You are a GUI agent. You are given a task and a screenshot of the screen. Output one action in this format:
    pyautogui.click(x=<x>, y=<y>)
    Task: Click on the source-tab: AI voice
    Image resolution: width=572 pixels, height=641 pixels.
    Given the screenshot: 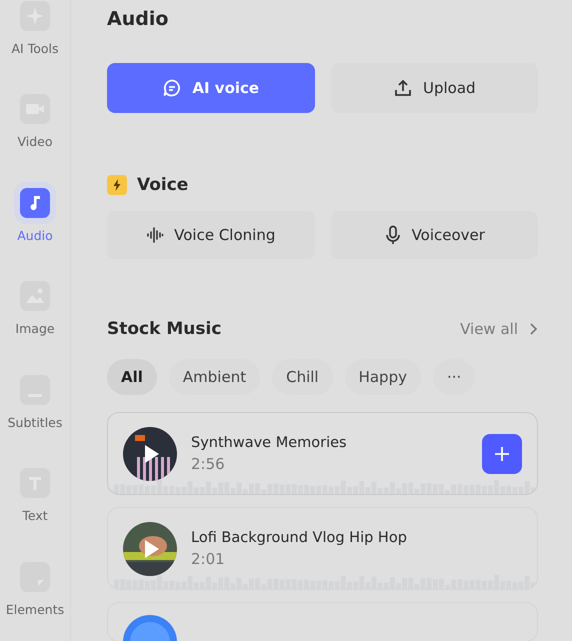 What is the action you would take?
    pyautogui.click(x=210, y=88)
    